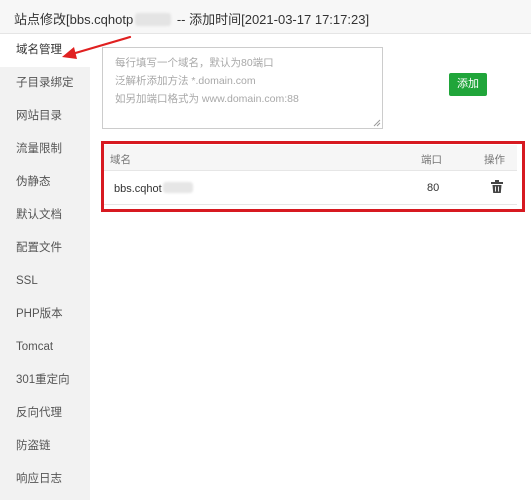 Image resolution: width=531 pixels, height=500 pixels. What do you see at coordinates (45, 281) in the screenshot?
I see `sidebar-item-ssl: SSL` at bounding box center [45, 281].